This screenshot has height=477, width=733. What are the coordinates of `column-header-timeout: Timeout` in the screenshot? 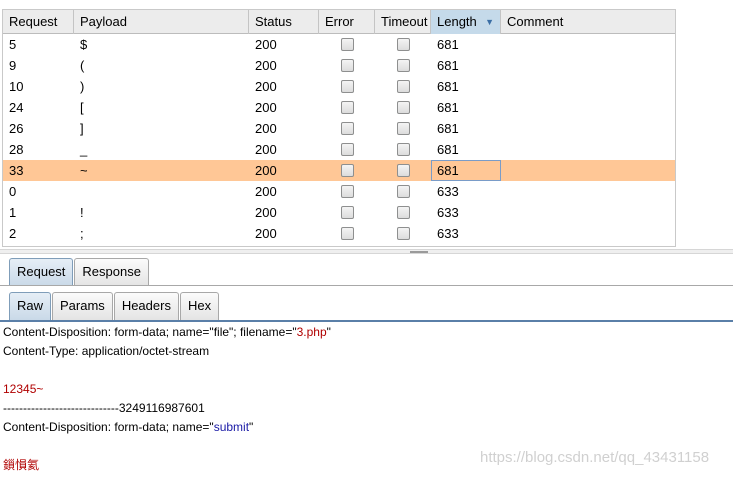 It's located at (403, 22).